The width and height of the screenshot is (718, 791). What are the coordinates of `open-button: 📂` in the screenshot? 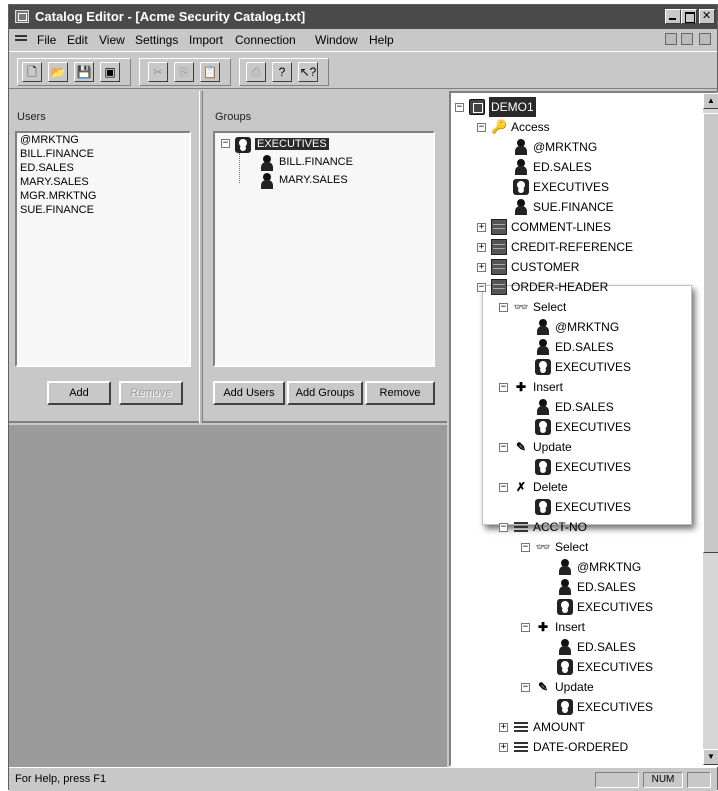 It's located at (58, 72).